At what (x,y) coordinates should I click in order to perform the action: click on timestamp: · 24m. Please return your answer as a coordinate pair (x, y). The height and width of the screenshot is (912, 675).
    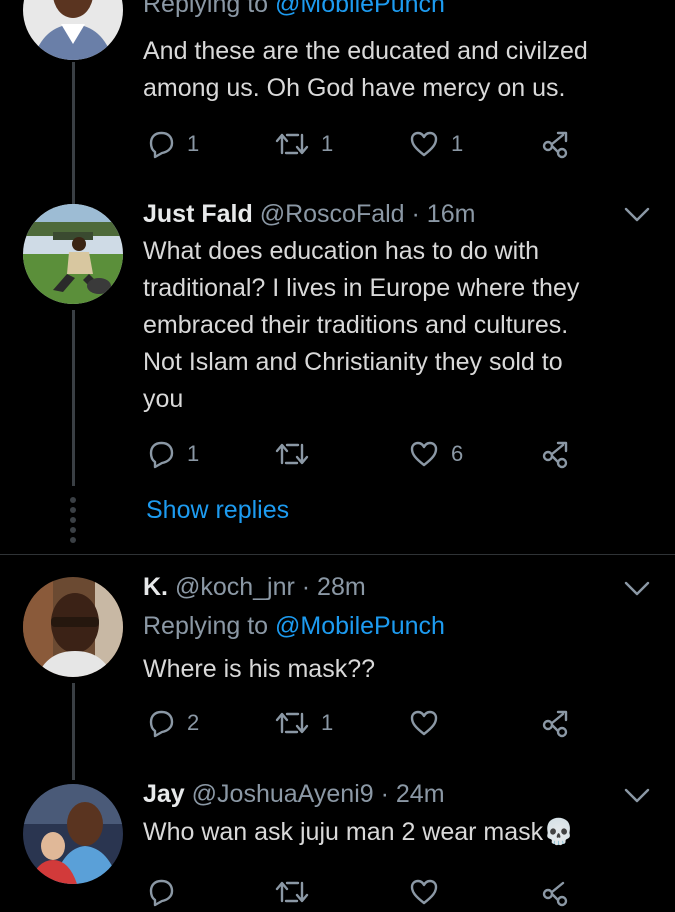
    Looking at the image, I should click on (412, 794).